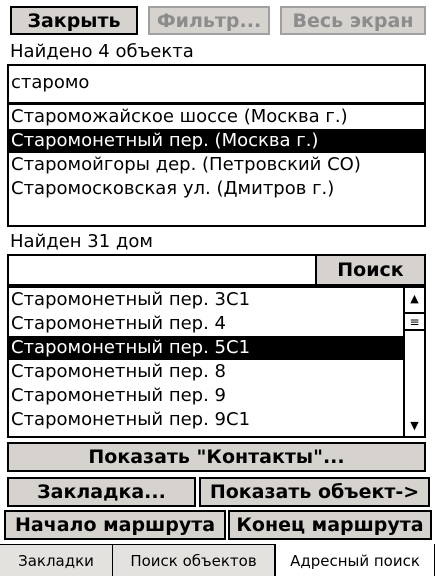  Describe the element at coordinates (115, 525) in the screenshot. I see `route-start-button: Начало маршрута` at that location.